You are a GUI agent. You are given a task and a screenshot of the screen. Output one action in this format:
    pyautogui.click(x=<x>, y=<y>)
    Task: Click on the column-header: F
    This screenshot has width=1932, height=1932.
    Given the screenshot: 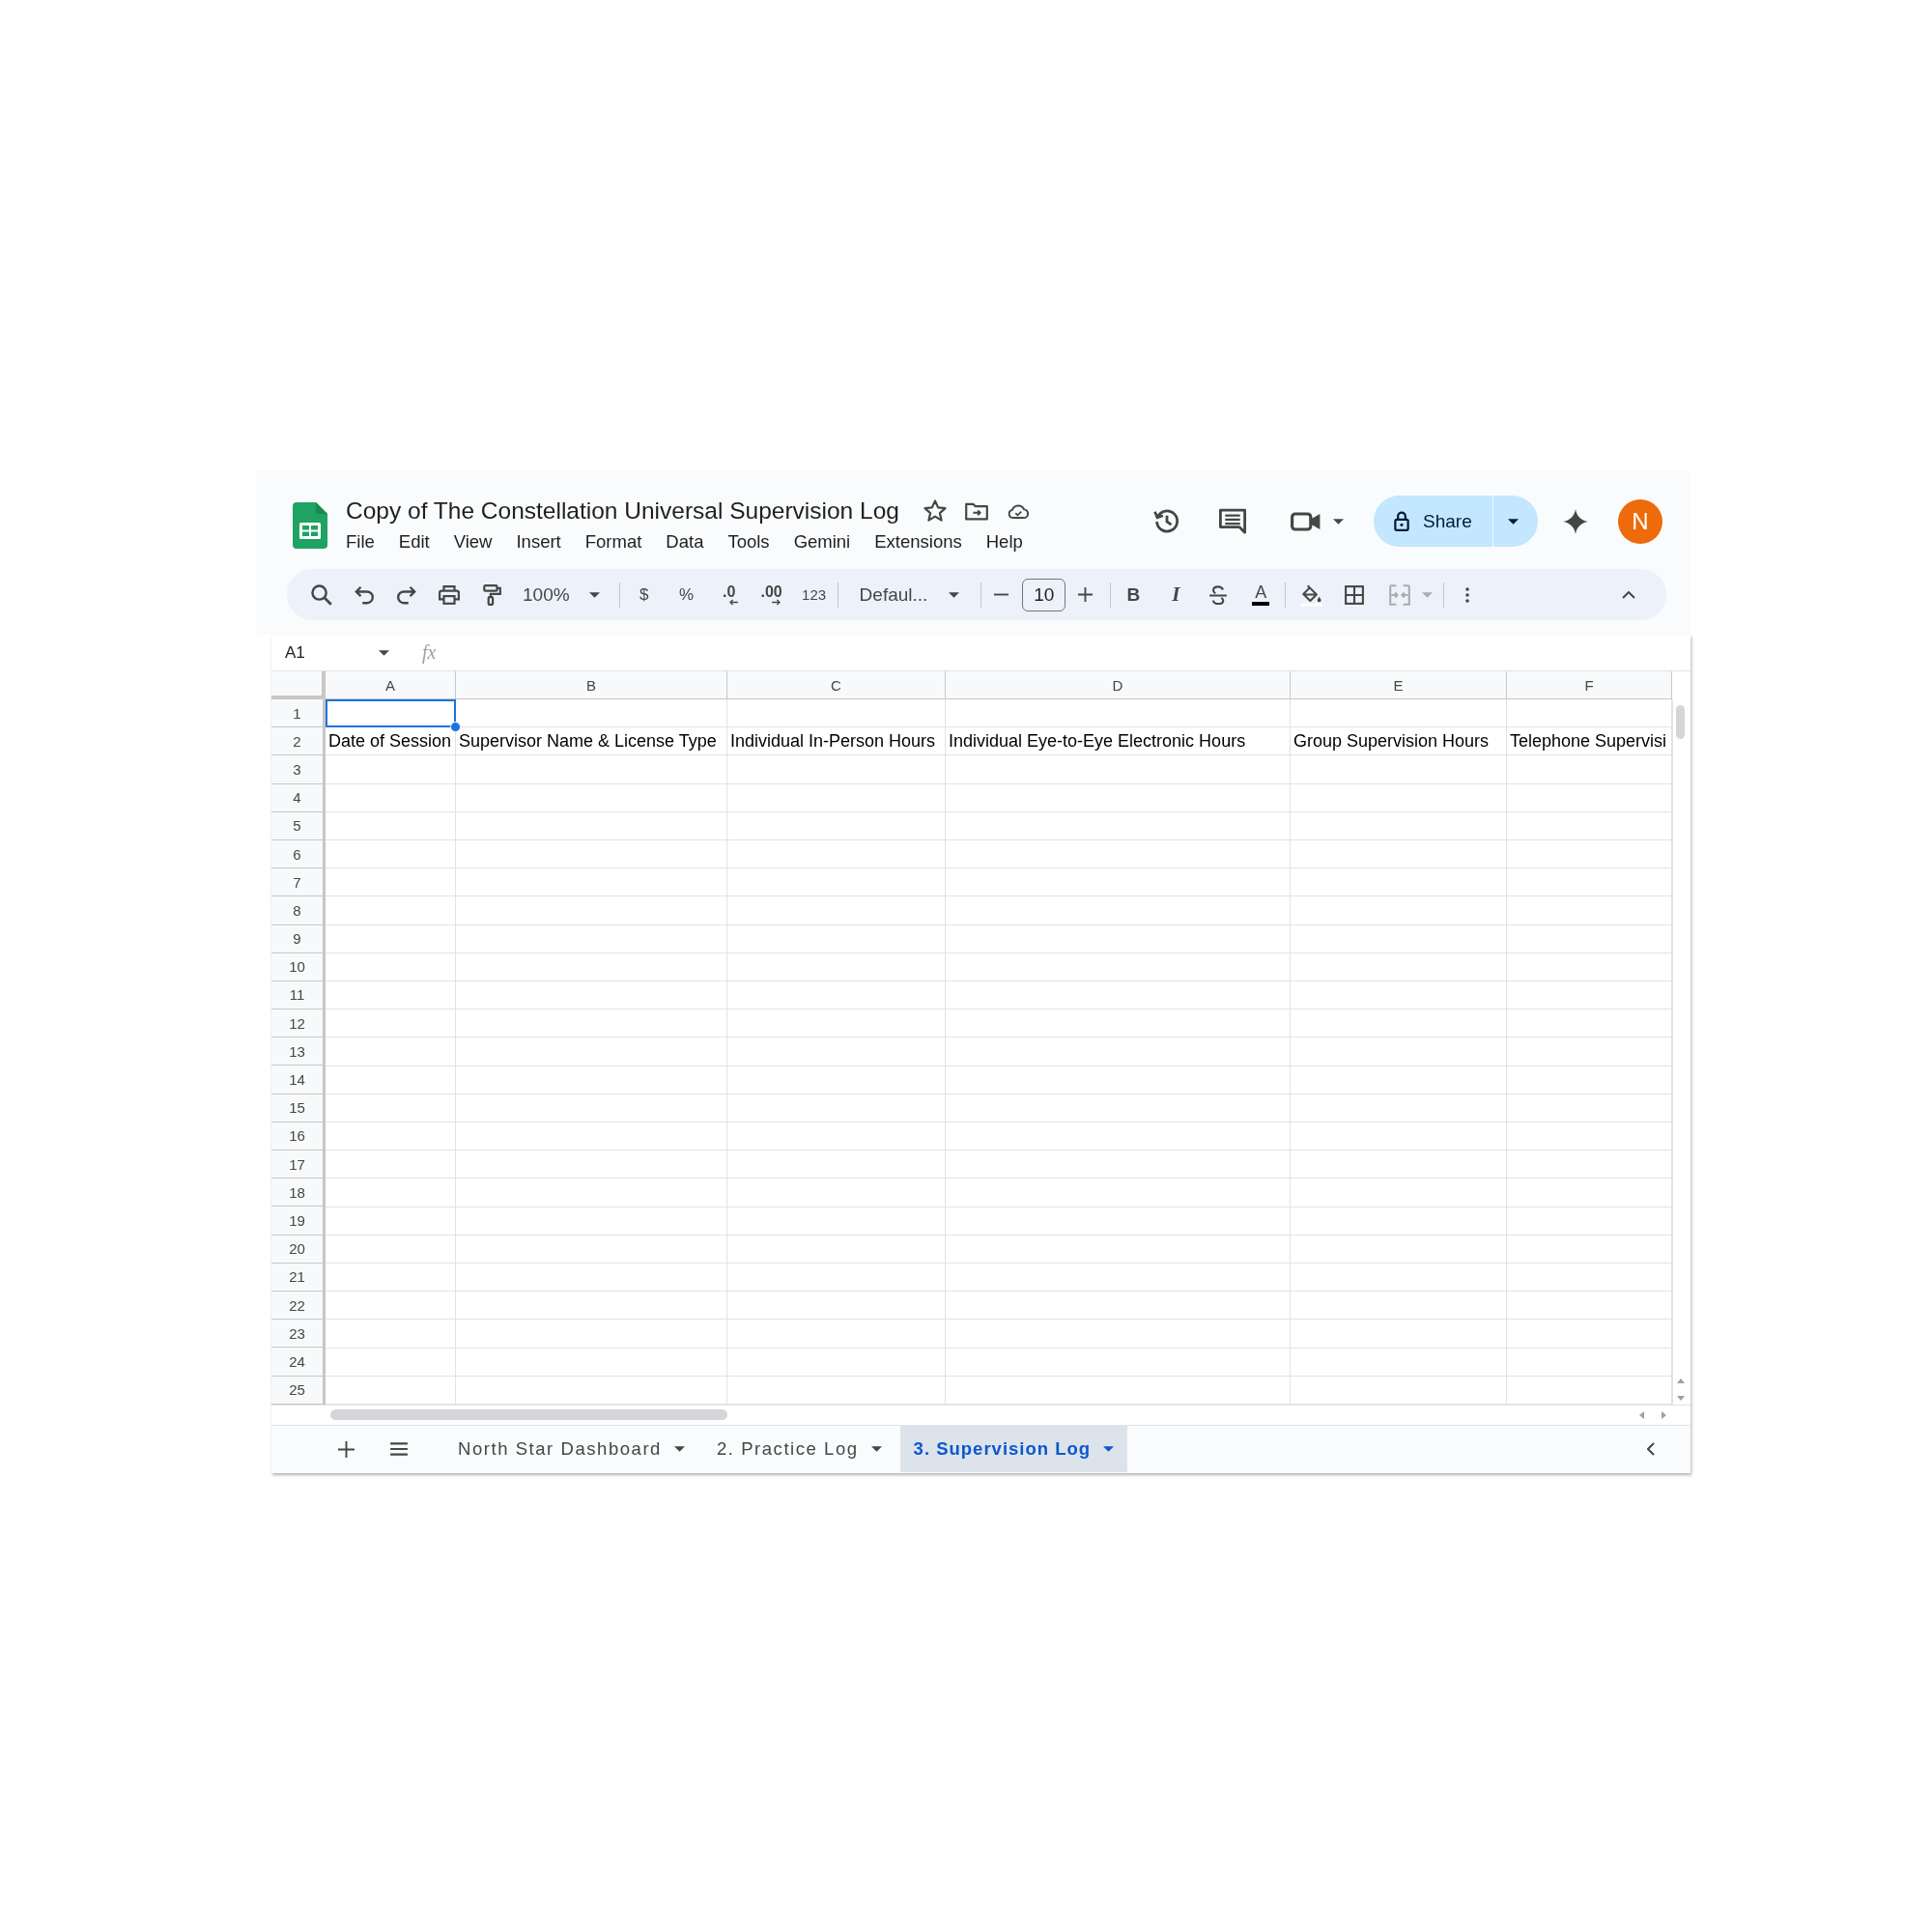 What is the action you would take?
    pyautogui.click(x=1589, y=685)
    